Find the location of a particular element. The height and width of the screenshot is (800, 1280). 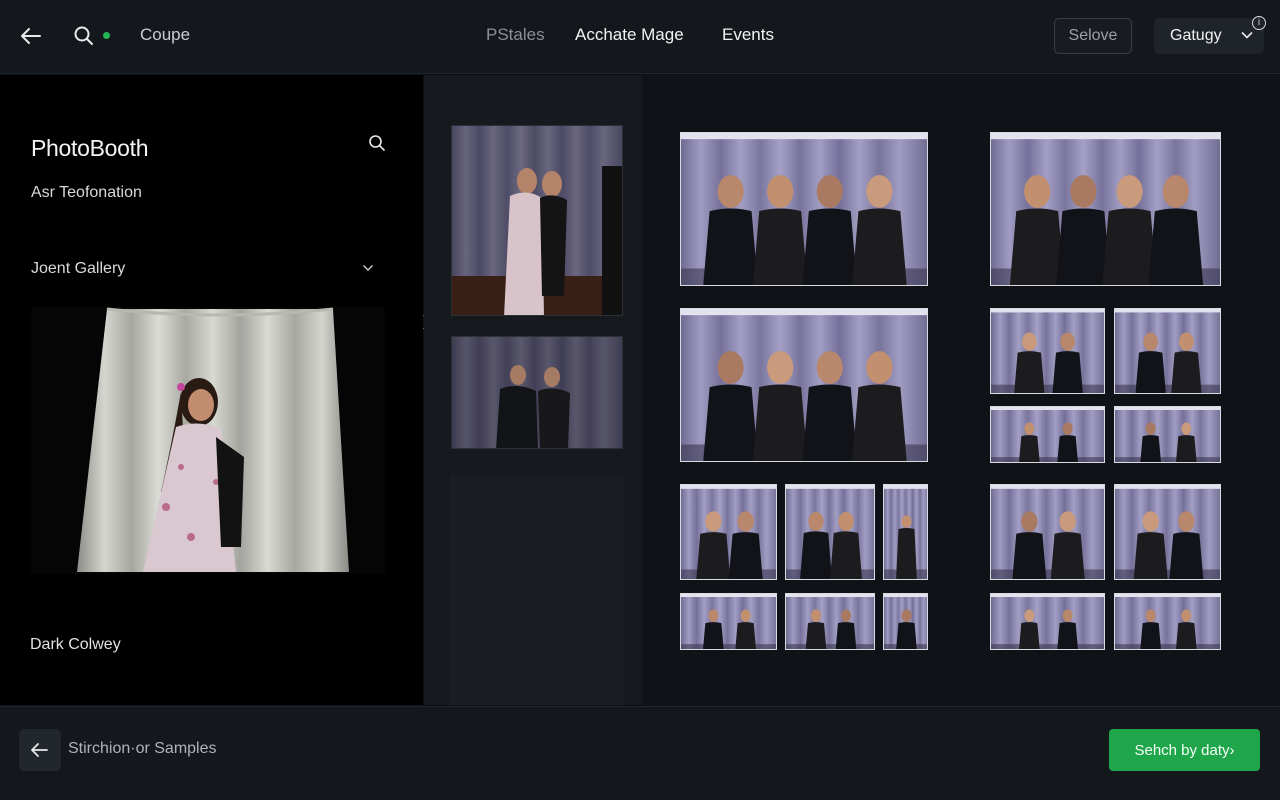

search-by-date-button: Sehch by daty› is located at coordinates (1184, 750).